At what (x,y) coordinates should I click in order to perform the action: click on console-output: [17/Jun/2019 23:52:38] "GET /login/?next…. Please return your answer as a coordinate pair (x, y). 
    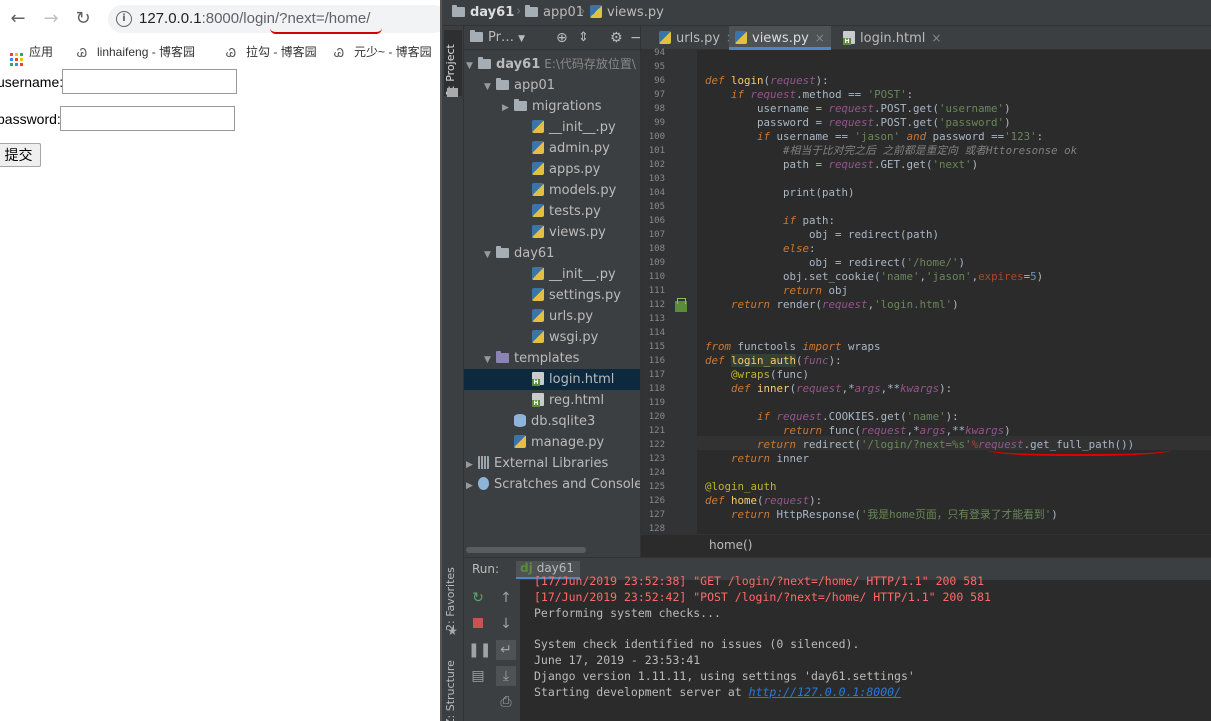
    Looking at the image, I should click on (869, 647).